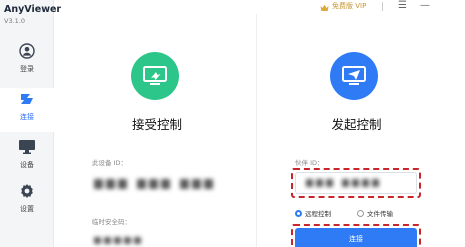 The height and width of the screenshot is (247, 465). I want to click on sidebar-item-label: 设置, so click(27, 209).